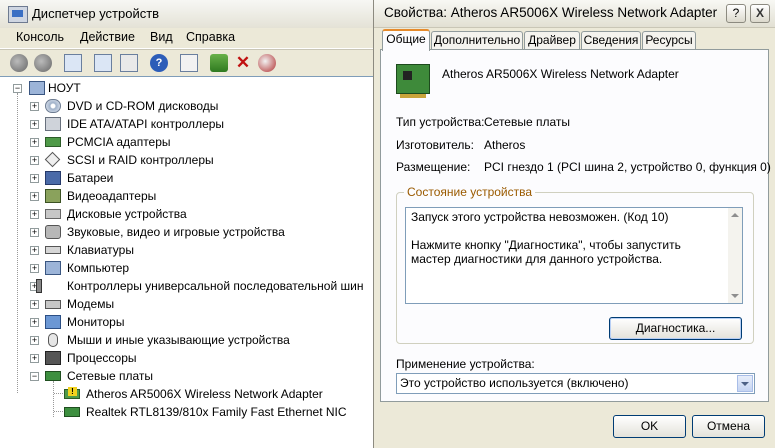 The height and width of the screenshot is (448, 775). Describe the element at coordinates (39, 286) in the screenshot. I see `usb-icon` at that location.